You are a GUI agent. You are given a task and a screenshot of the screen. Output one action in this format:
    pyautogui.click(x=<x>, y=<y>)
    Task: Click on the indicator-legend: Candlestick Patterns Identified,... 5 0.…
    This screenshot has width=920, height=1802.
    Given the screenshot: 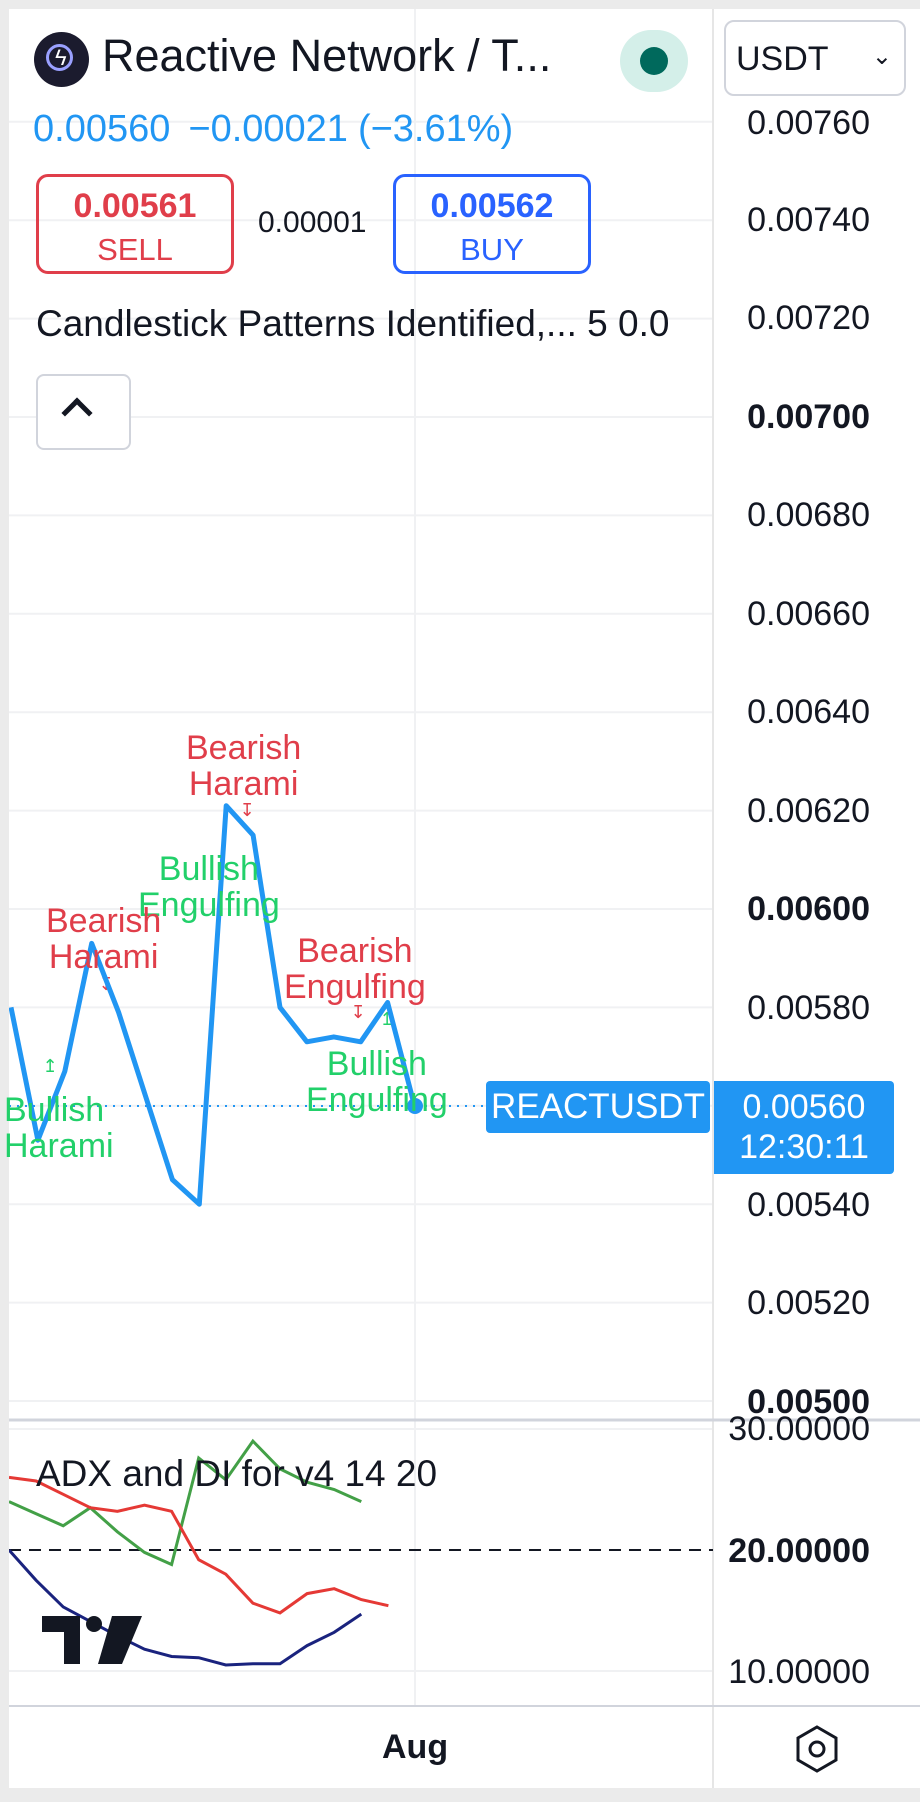 What is the action you would take?
    pyautogui.click(x=368, y=324)
    